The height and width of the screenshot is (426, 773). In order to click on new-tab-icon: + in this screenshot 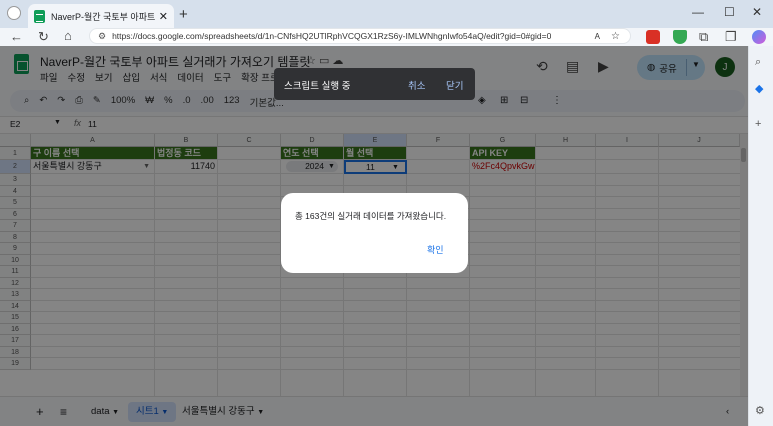, I will do `click(183, 14)`.